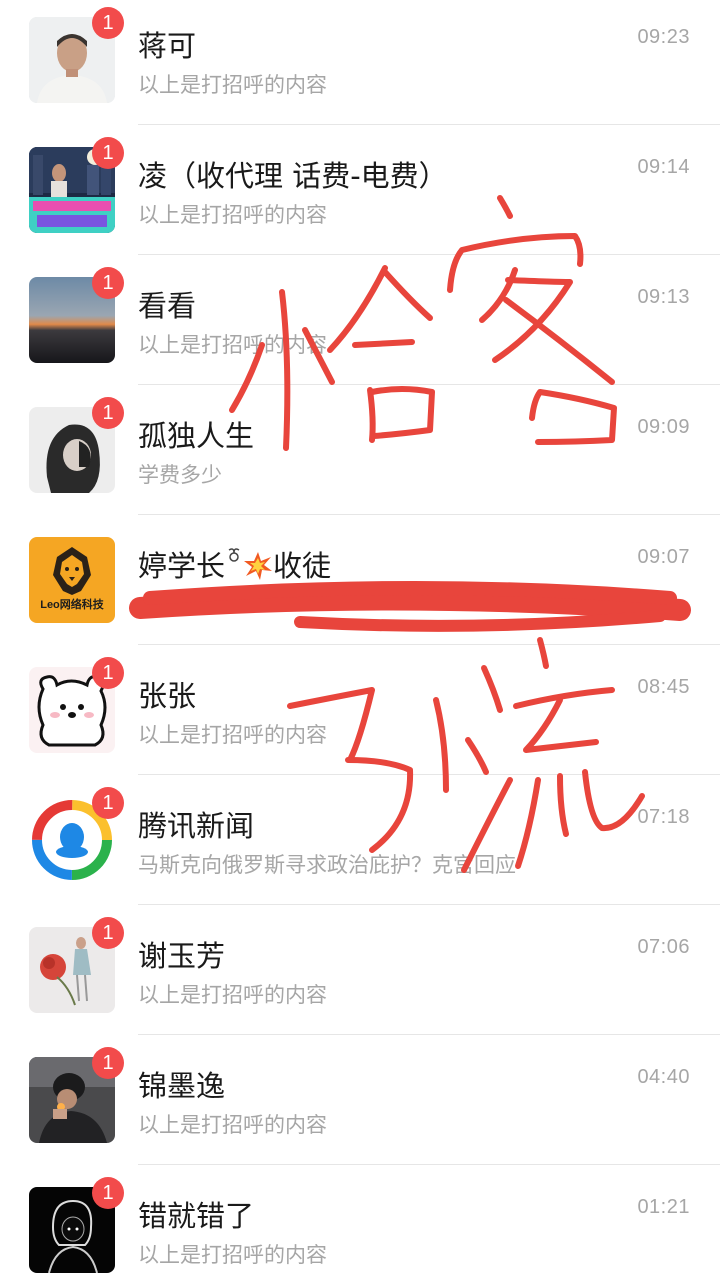 This screenshot has height=1275, width=720. I want to click on chat-name: 错就错了, so click(196, 1216).